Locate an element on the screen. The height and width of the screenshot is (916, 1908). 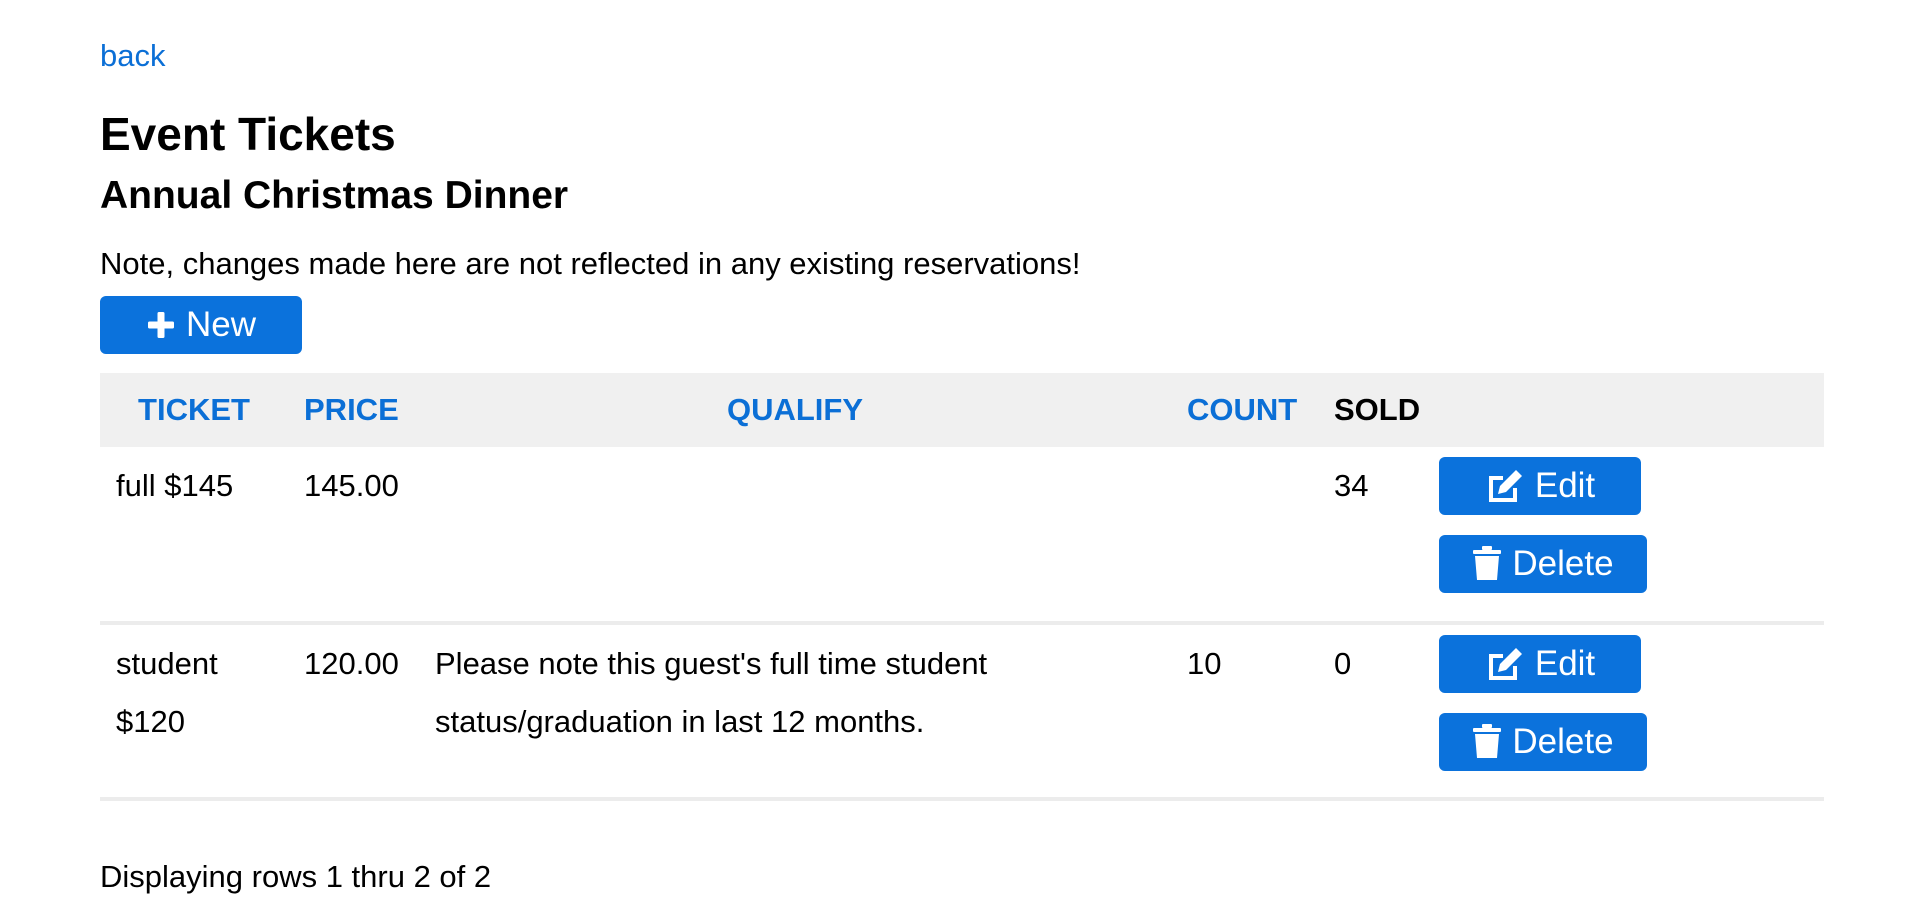
table-header-row: TICKET PRICE QUALIFY COUNT SOLD is located at coordinates (962, 410).